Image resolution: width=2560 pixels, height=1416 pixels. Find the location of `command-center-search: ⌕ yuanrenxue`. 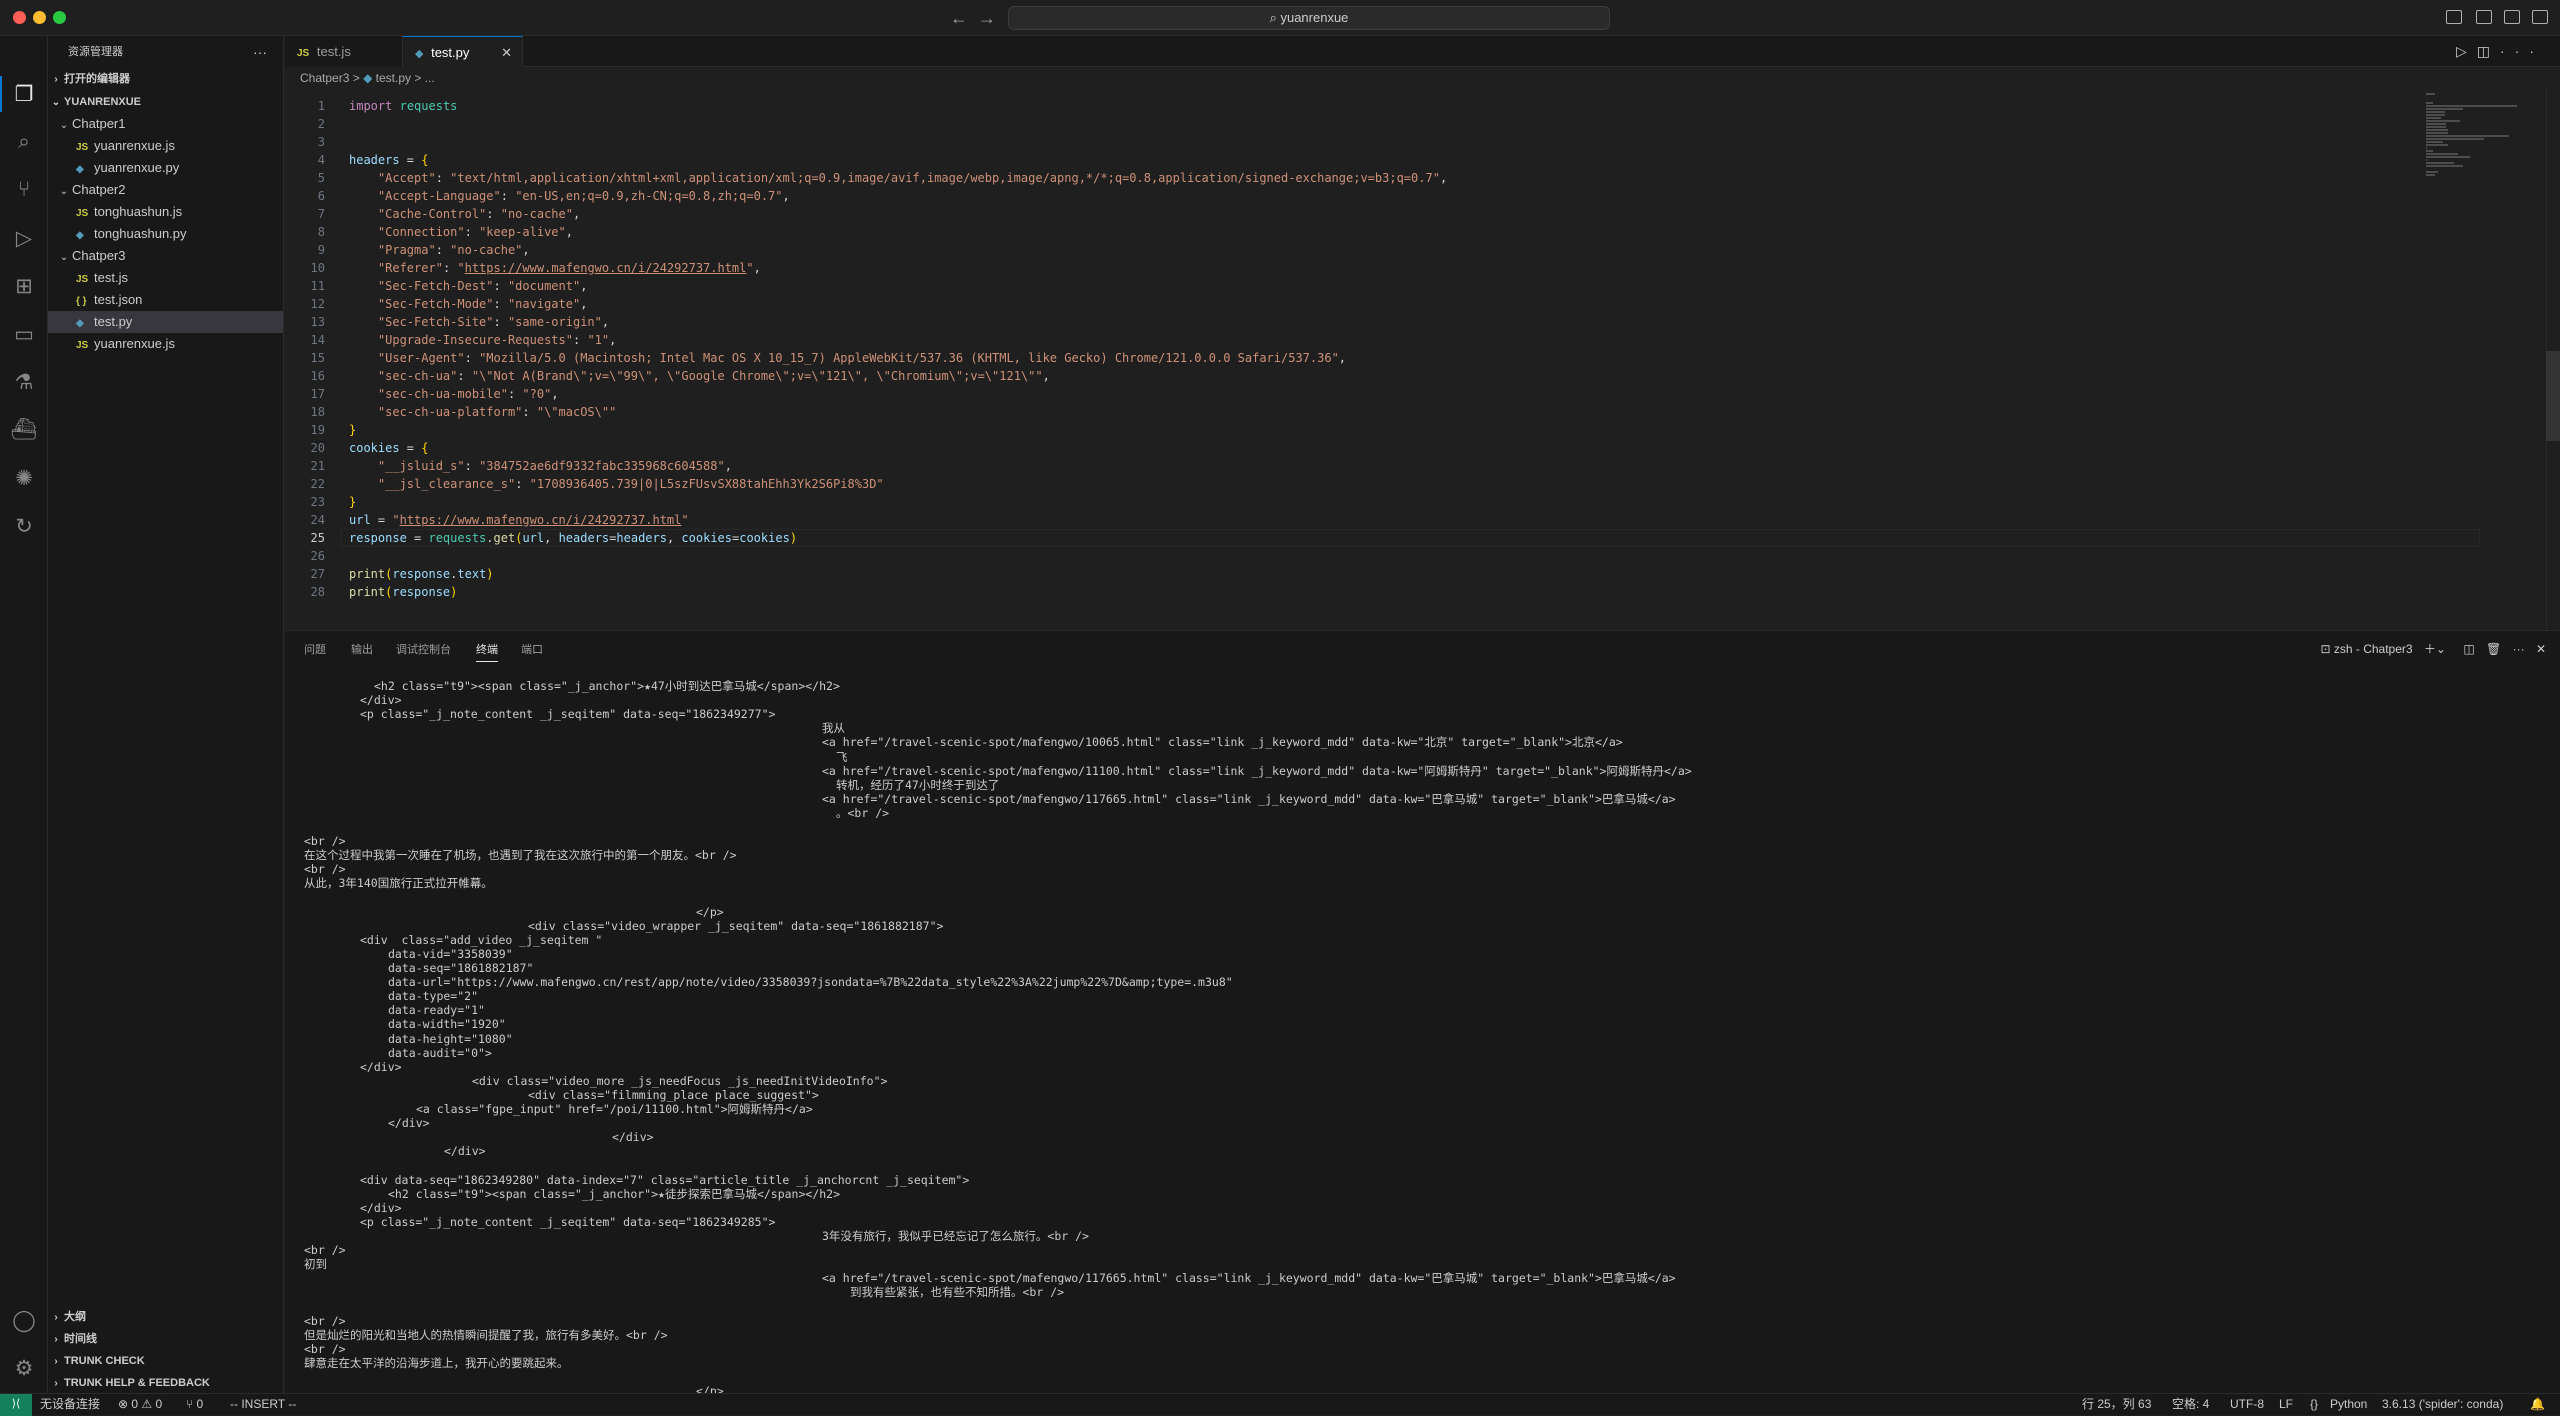

command-center-search: ⌕ yuanrenxue is located at coordinates (1309, 18).